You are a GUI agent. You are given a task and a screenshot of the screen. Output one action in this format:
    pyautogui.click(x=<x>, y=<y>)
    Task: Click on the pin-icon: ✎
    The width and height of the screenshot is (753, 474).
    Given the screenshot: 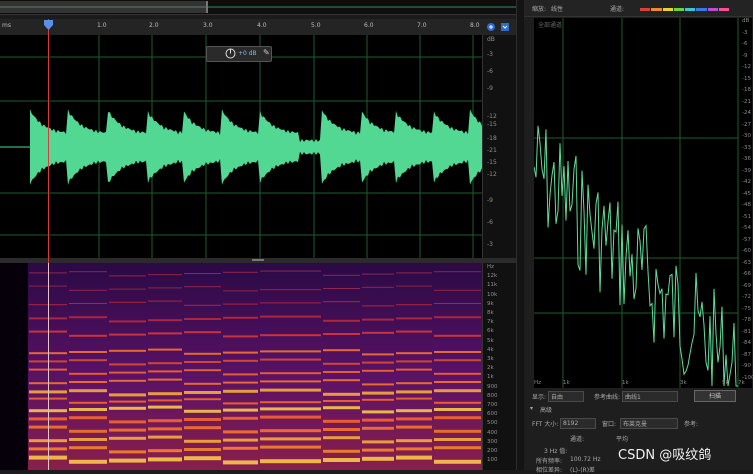 What is the action you would take?
    pyautogui.click(x=266, y=52)
    